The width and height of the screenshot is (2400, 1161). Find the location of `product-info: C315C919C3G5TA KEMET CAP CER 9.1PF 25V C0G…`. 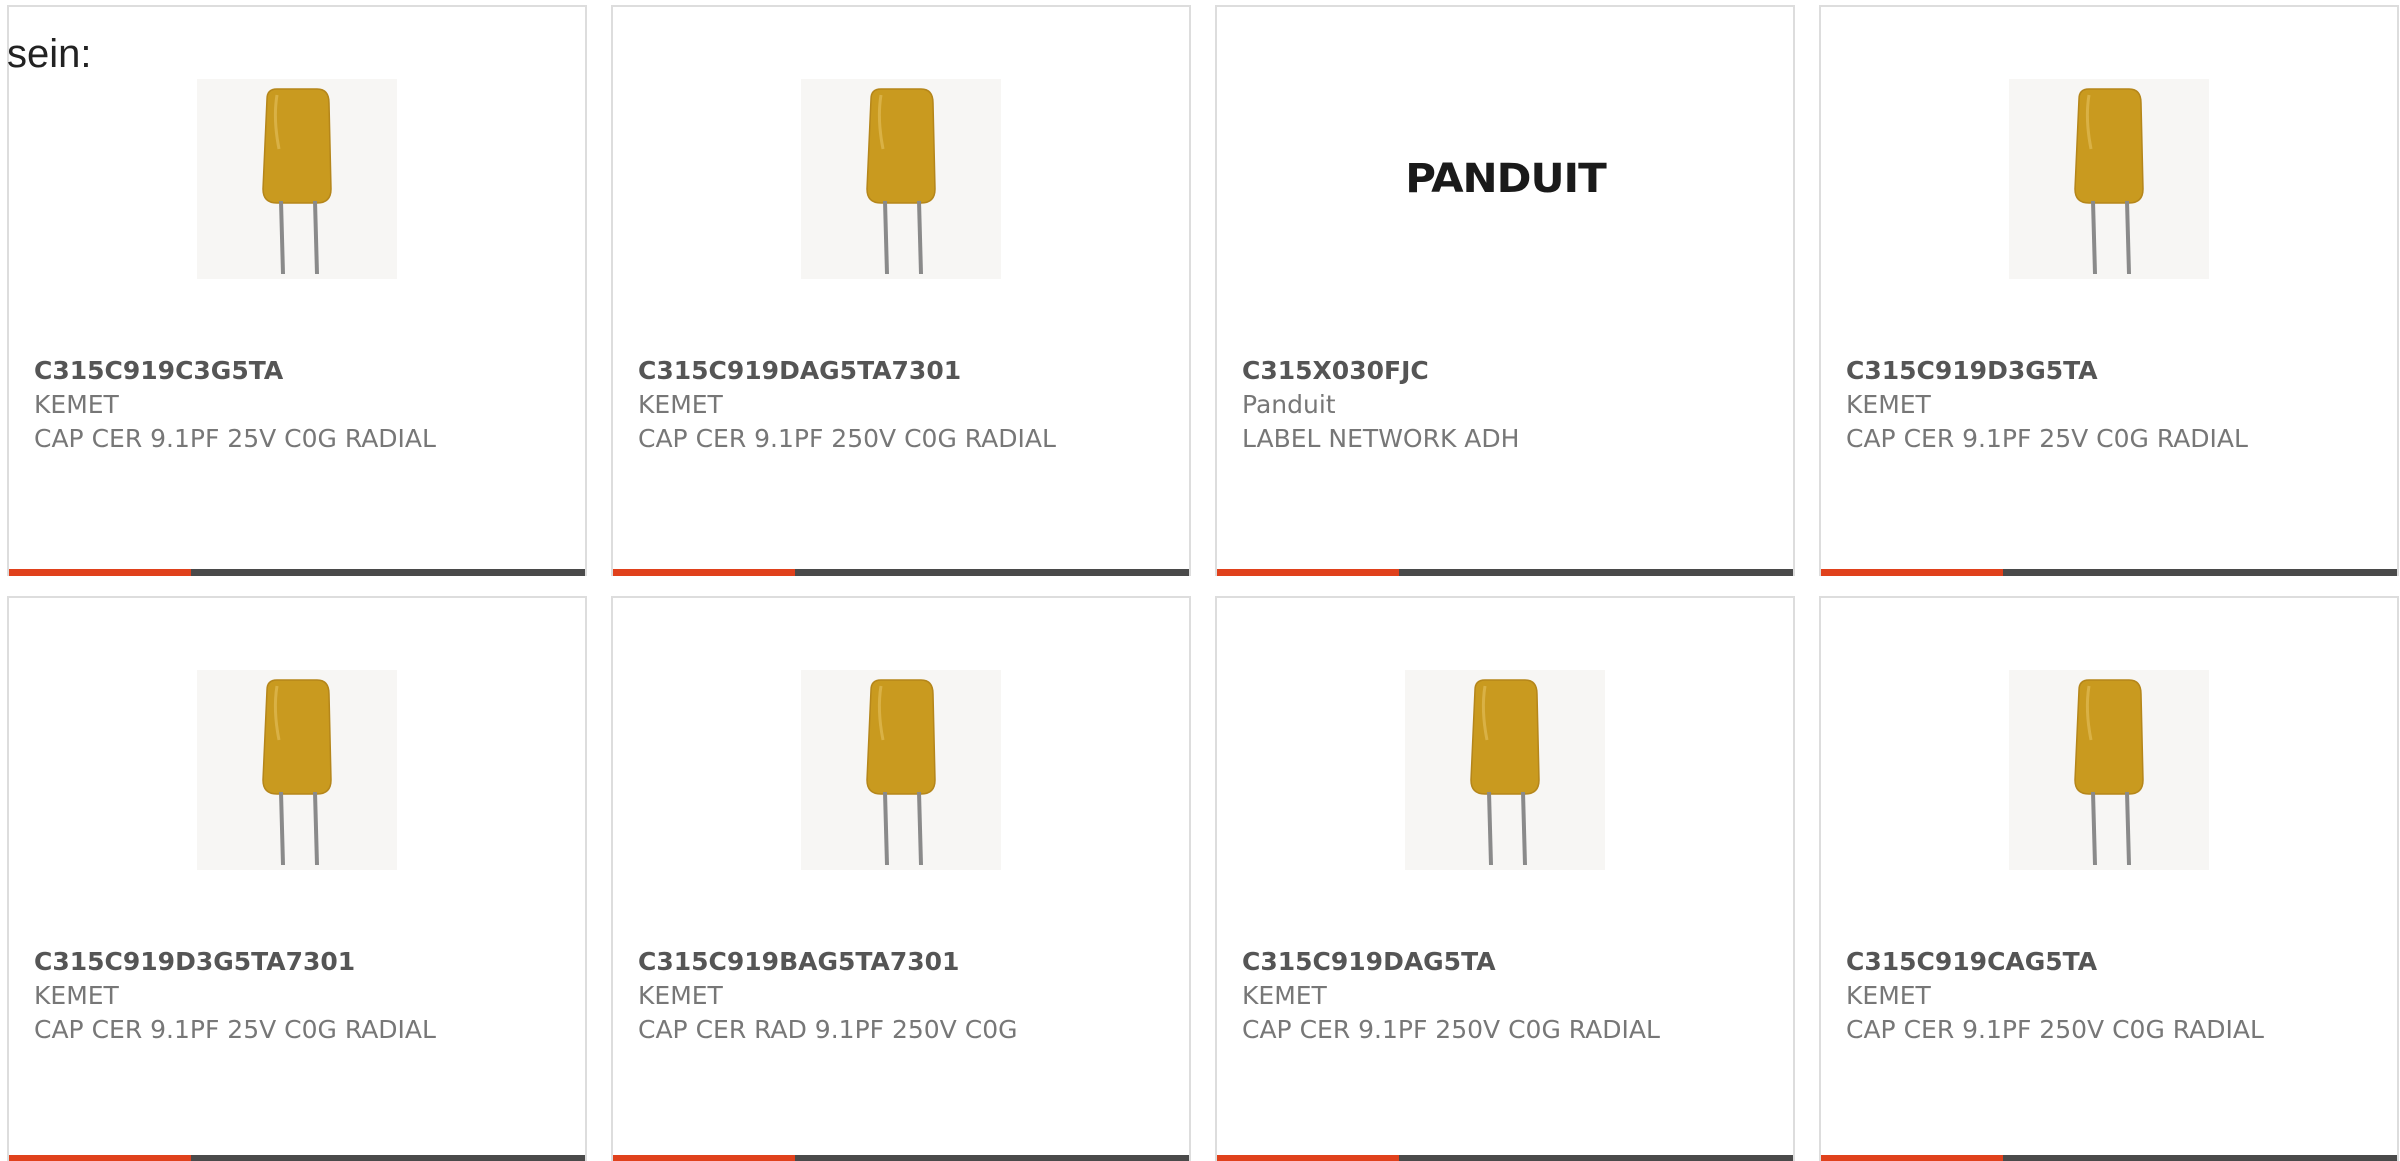

product-info: C315C919C3G5TA KEMET CAP CER 9.1PF 25V C0G… is located at coordinates (304, 405).